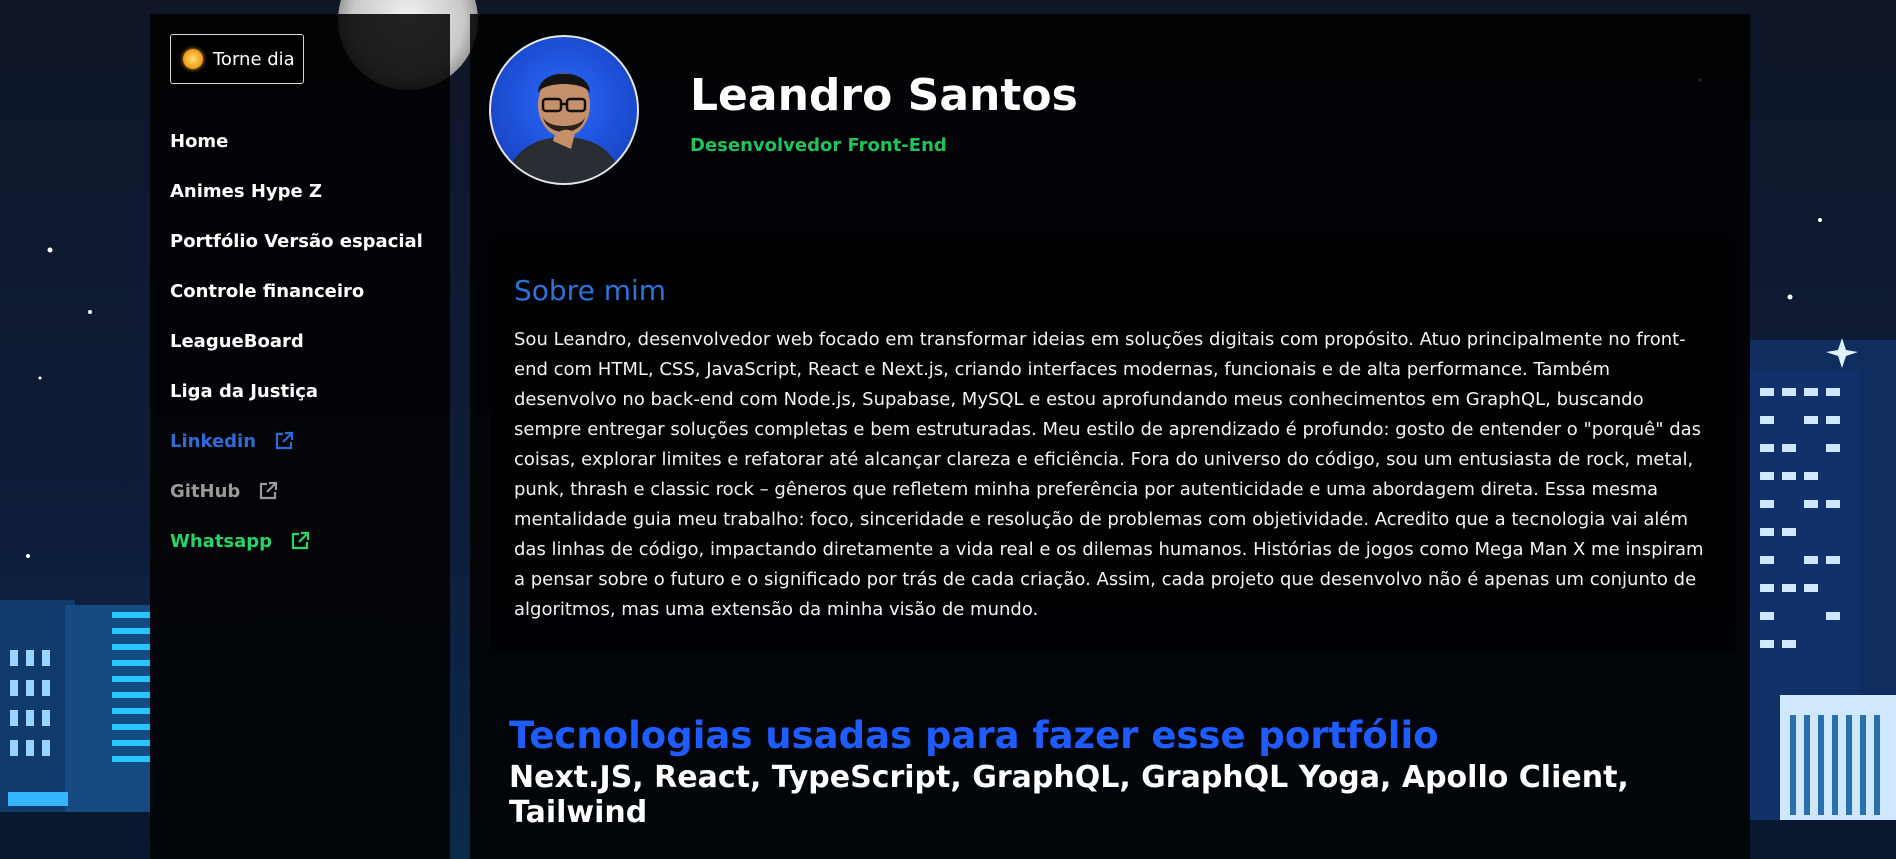  What do you see at coordinates (296, 491) in the screenshot?
I see `sidebar-item-github: GitHub` at bounding box center [296, 491].